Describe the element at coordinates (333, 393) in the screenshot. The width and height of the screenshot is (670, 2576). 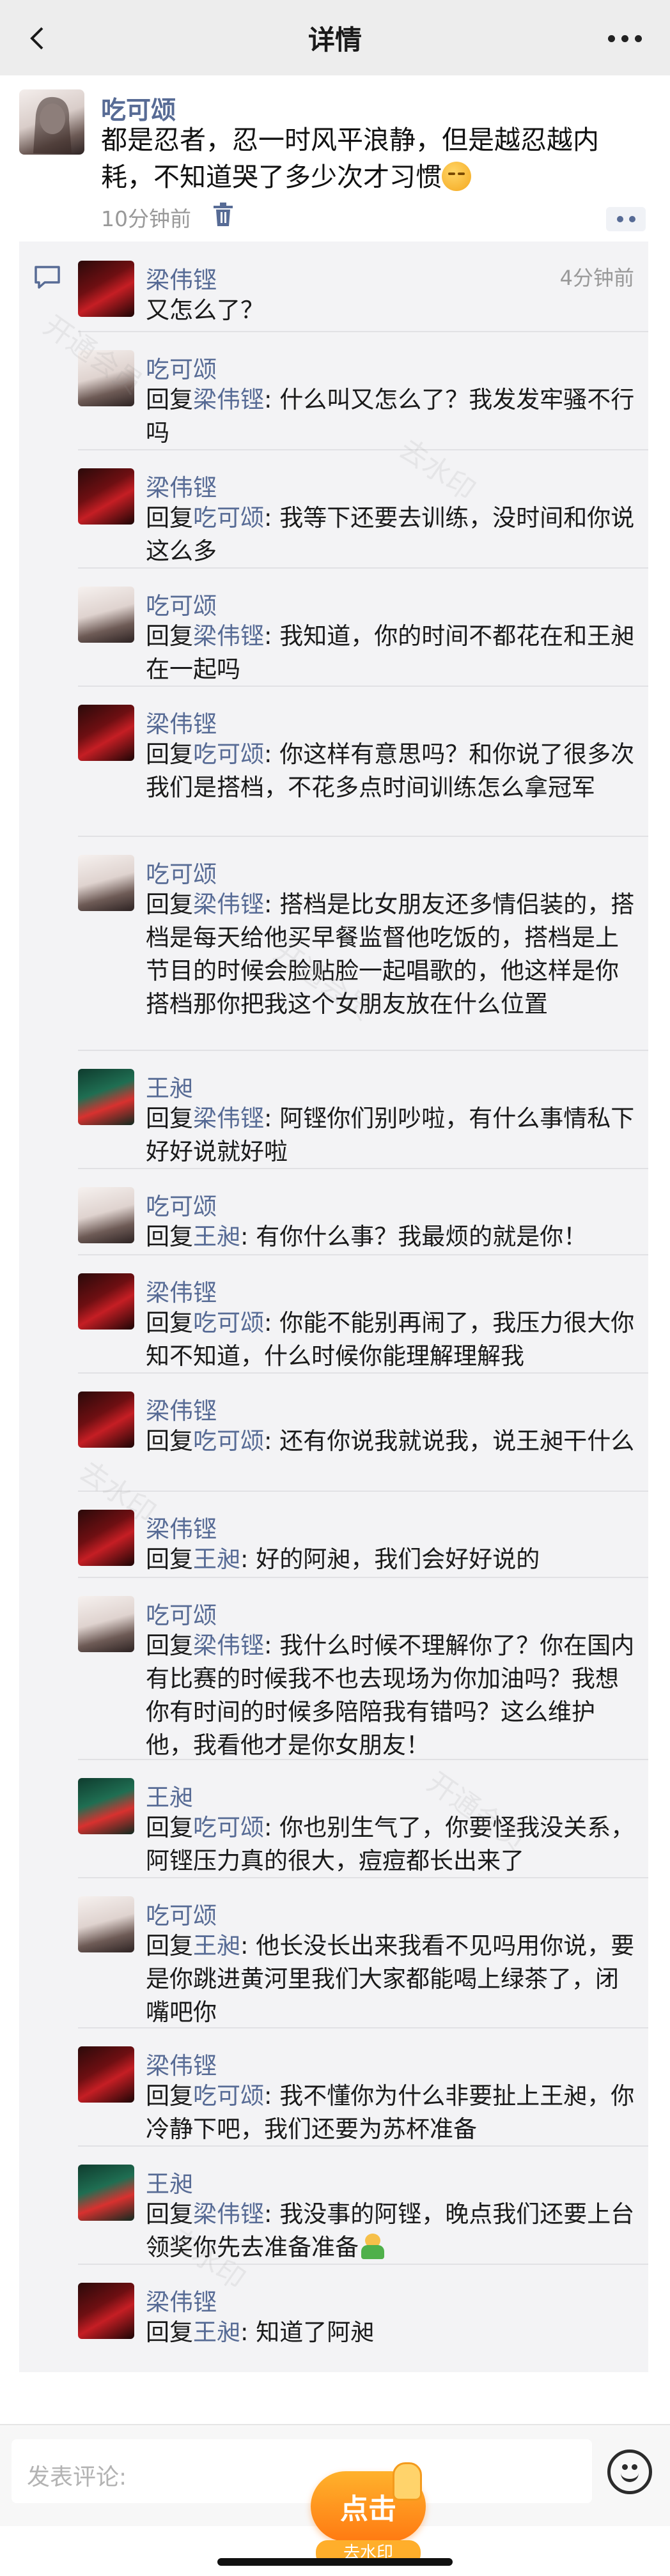
I see `comment-item: 吃可颂 回复梁伟铿: 什么叫又怎么了？我发发牢骚不行吗` at that location.